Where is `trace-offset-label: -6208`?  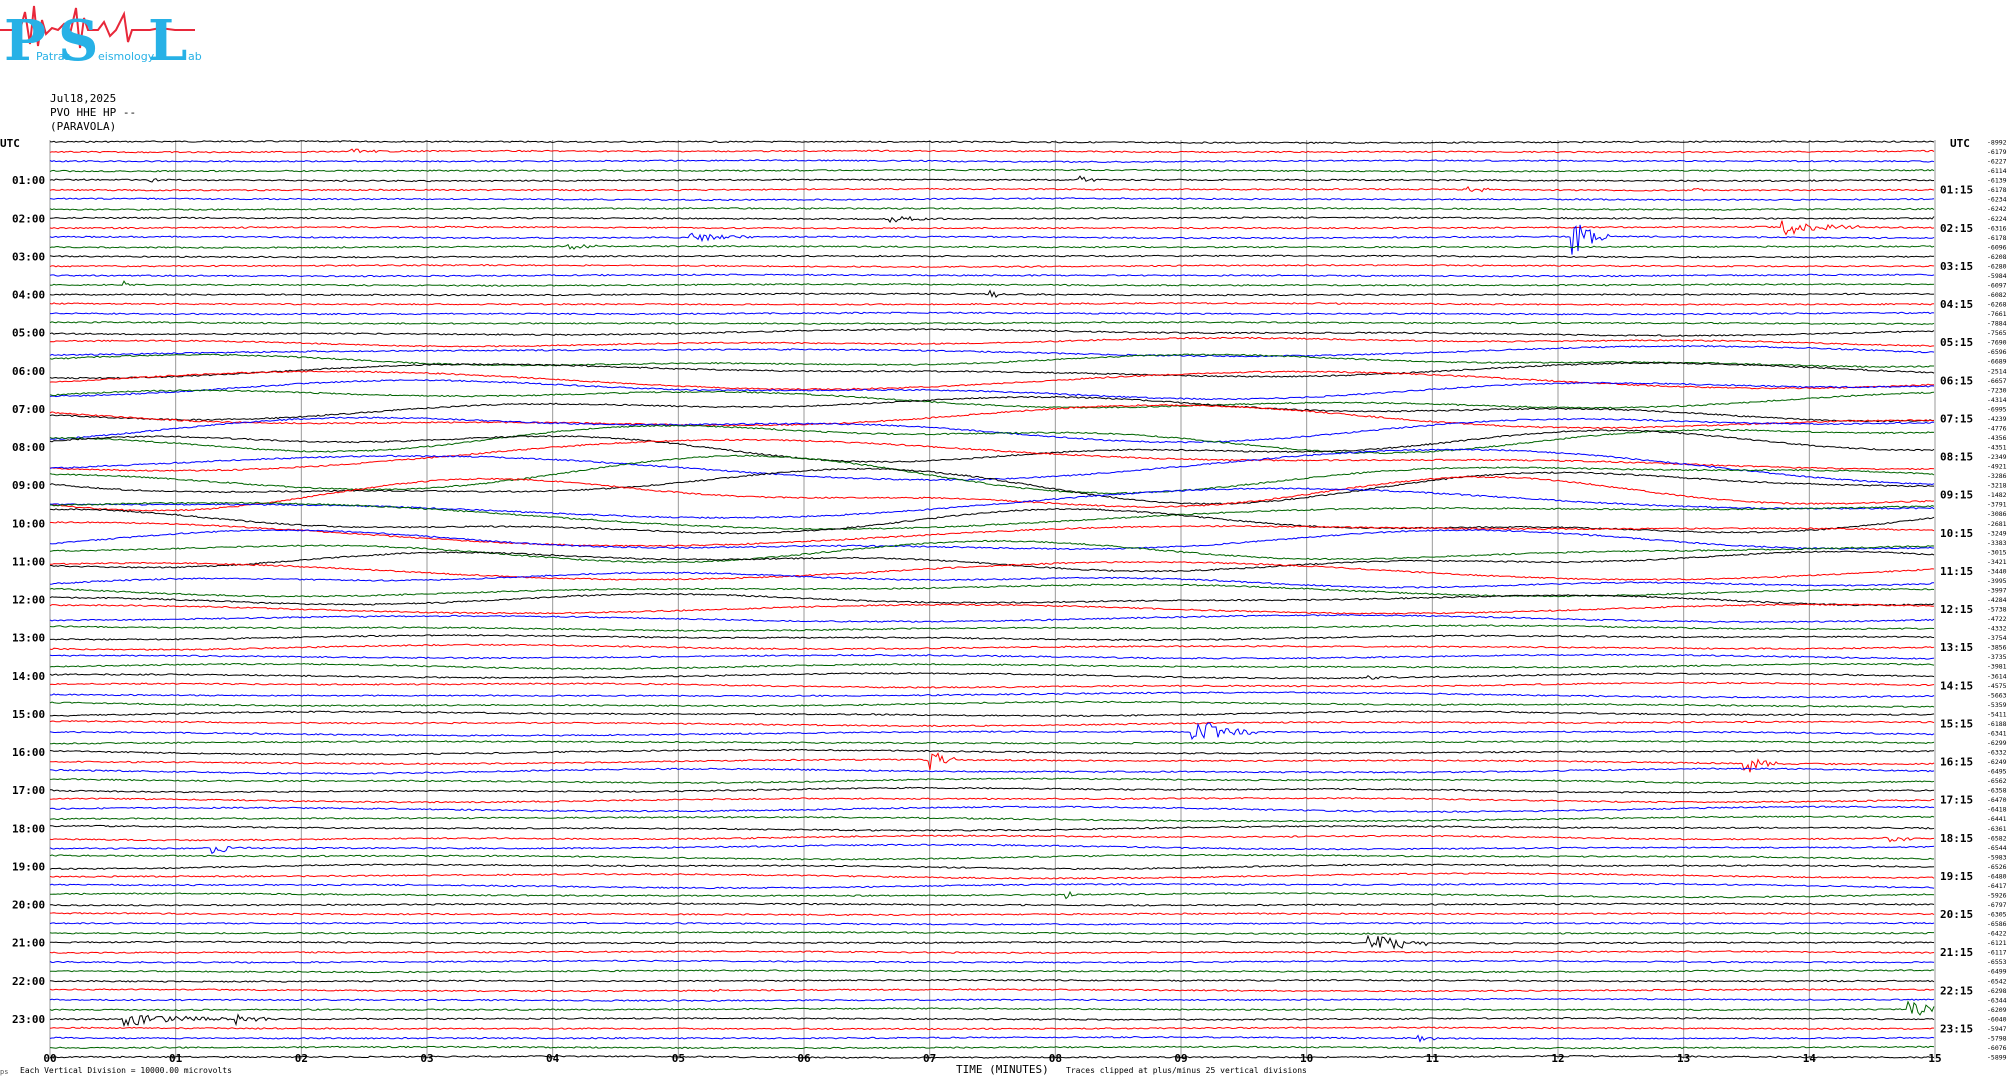
trace-offset-label: -6208 is located at coordinates (1997, 257).